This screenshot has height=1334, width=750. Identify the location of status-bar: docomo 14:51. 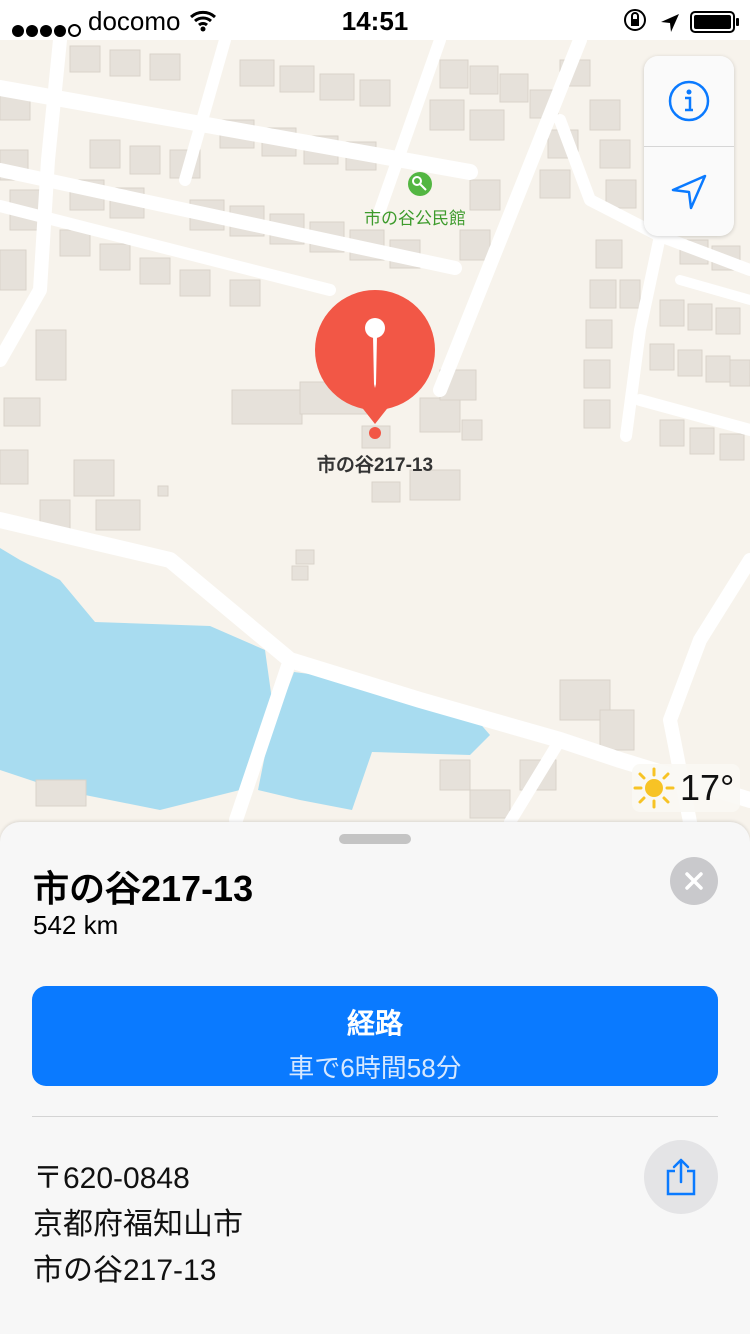
(375, 20).